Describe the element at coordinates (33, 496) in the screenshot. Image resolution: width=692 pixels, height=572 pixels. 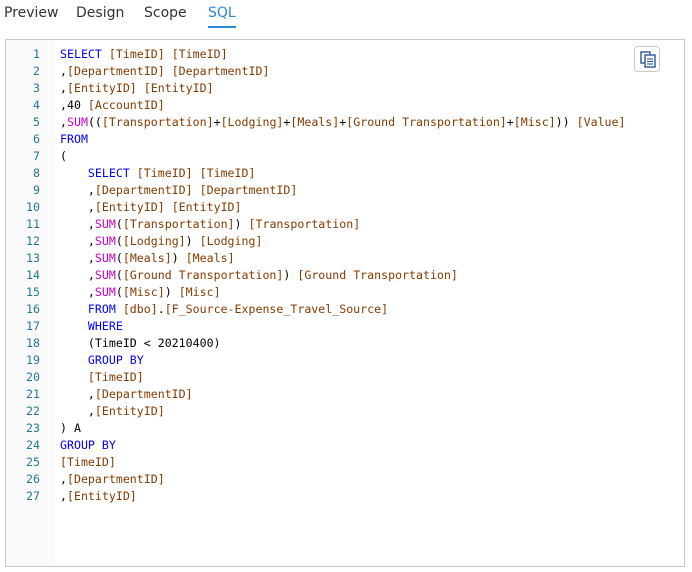
I see `line-number: 27` at that location.